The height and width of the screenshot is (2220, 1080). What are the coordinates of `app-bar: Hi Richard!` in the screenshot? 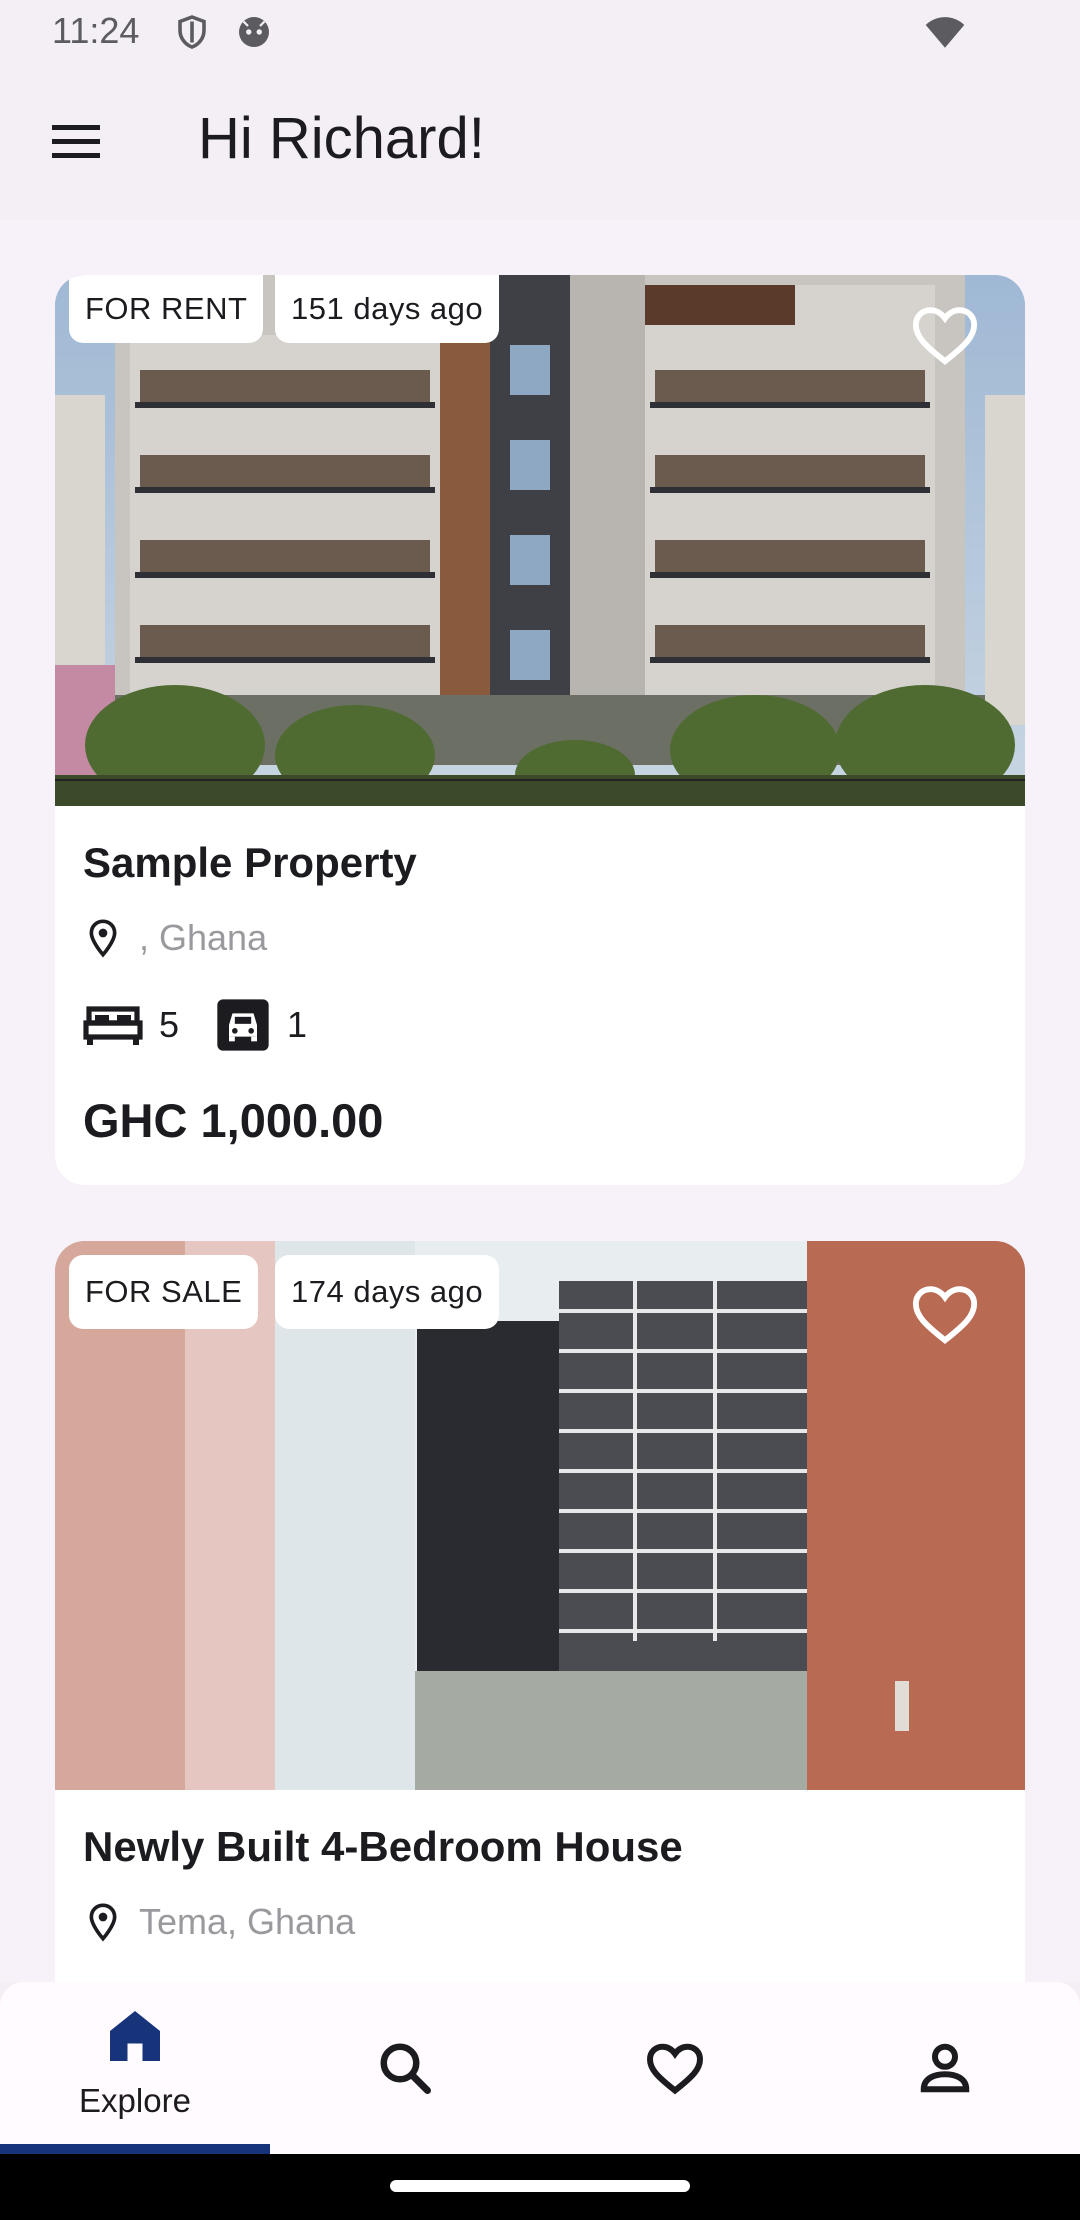 It's located at (540, 142).